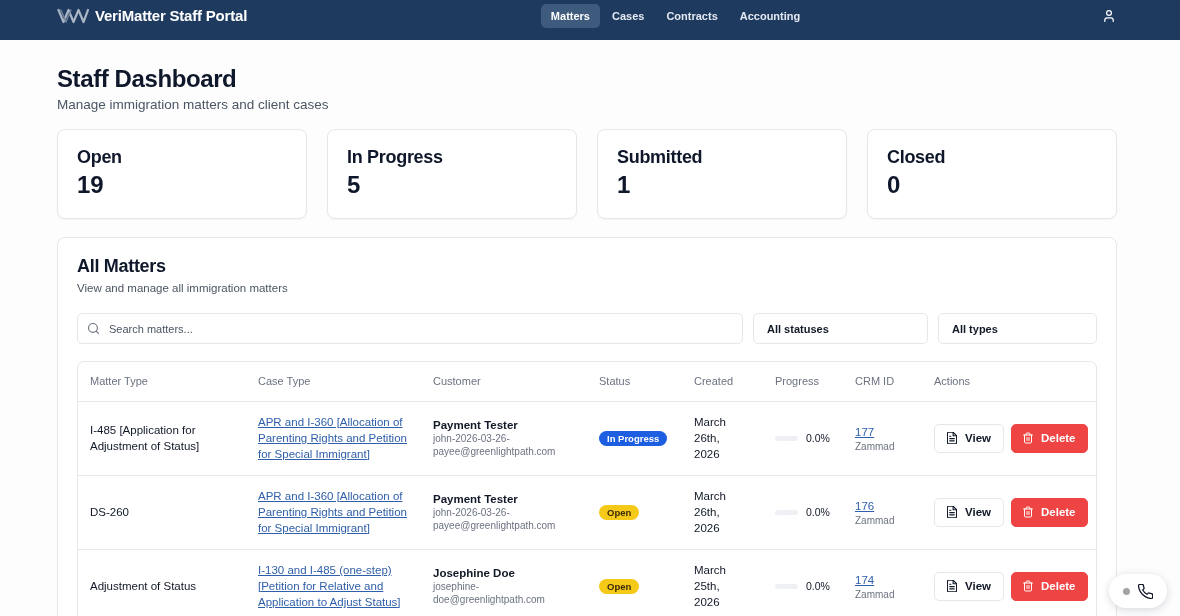 Image resolution: width=1180 pixels, height=616 pixels. What do you see at coordinates (770, 15) in the screenshot?
I see `nav-tab: Accounting` at bounding box center [770, 15].